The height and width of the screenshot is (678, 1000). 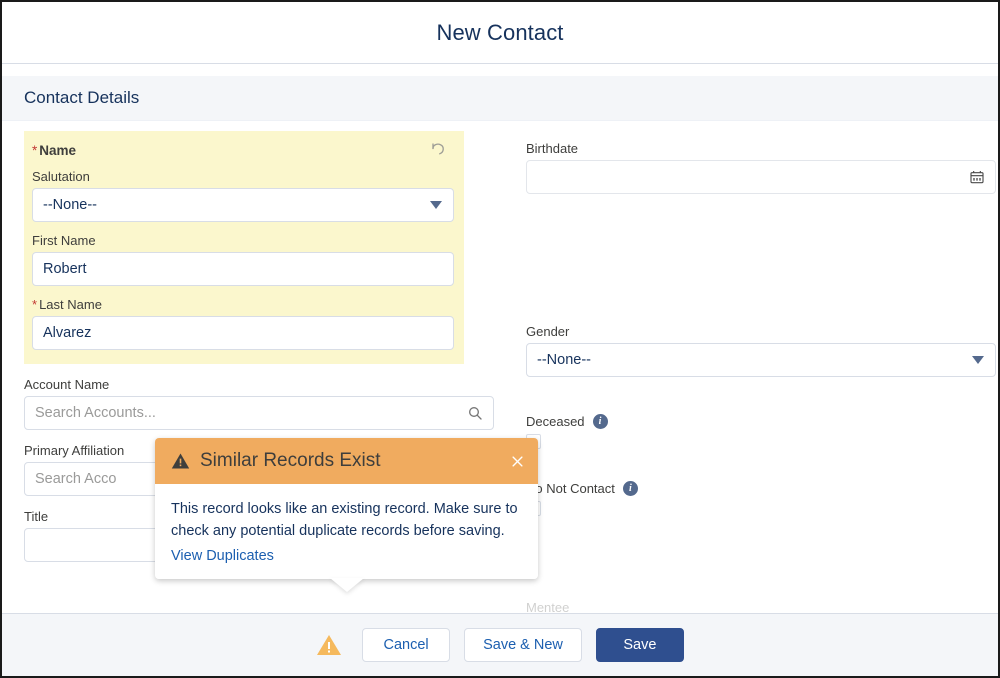 I want to click on gender-value: --None--, so click(x=564, y=360).